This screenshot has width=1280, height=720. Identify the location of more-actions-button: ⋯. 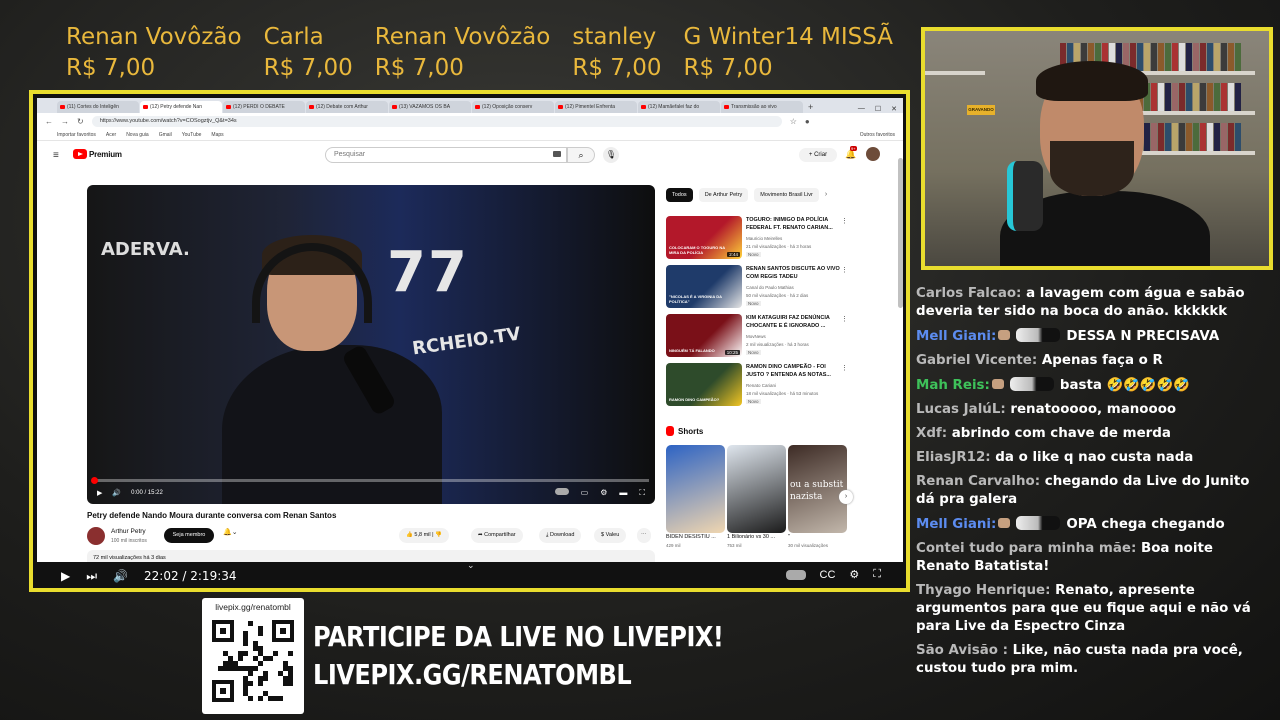
(644, 535).